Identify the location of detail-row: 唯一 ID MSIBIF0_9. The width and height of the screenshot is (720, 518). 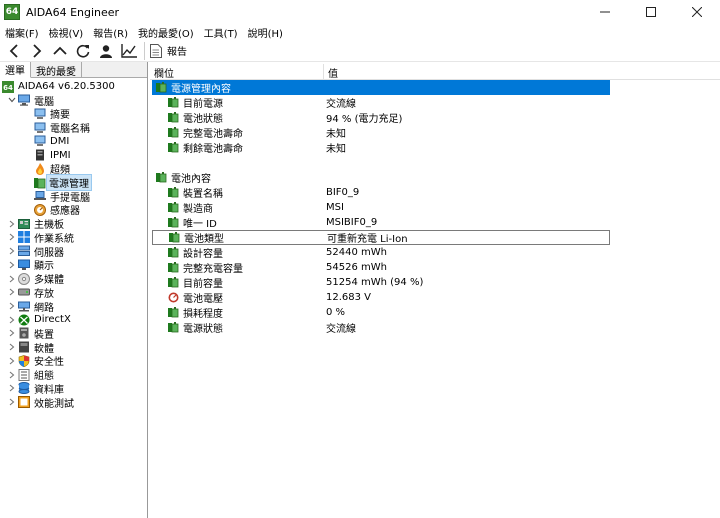
(264, 222).